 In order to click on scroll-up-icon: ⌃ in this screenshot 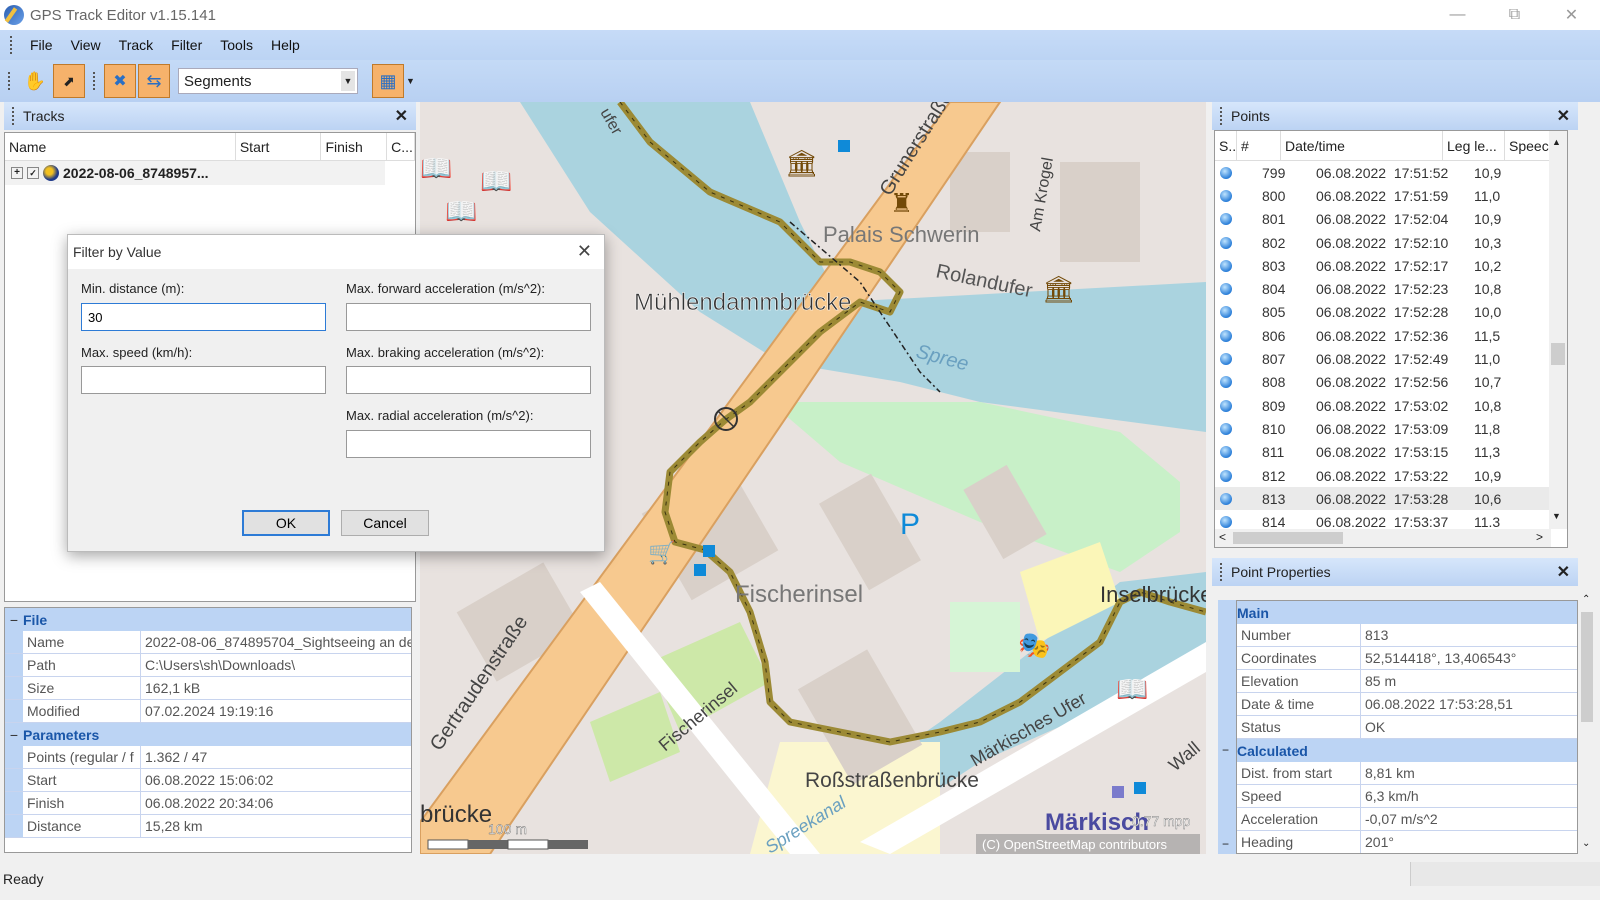, I will do `click(1586, 599)`.